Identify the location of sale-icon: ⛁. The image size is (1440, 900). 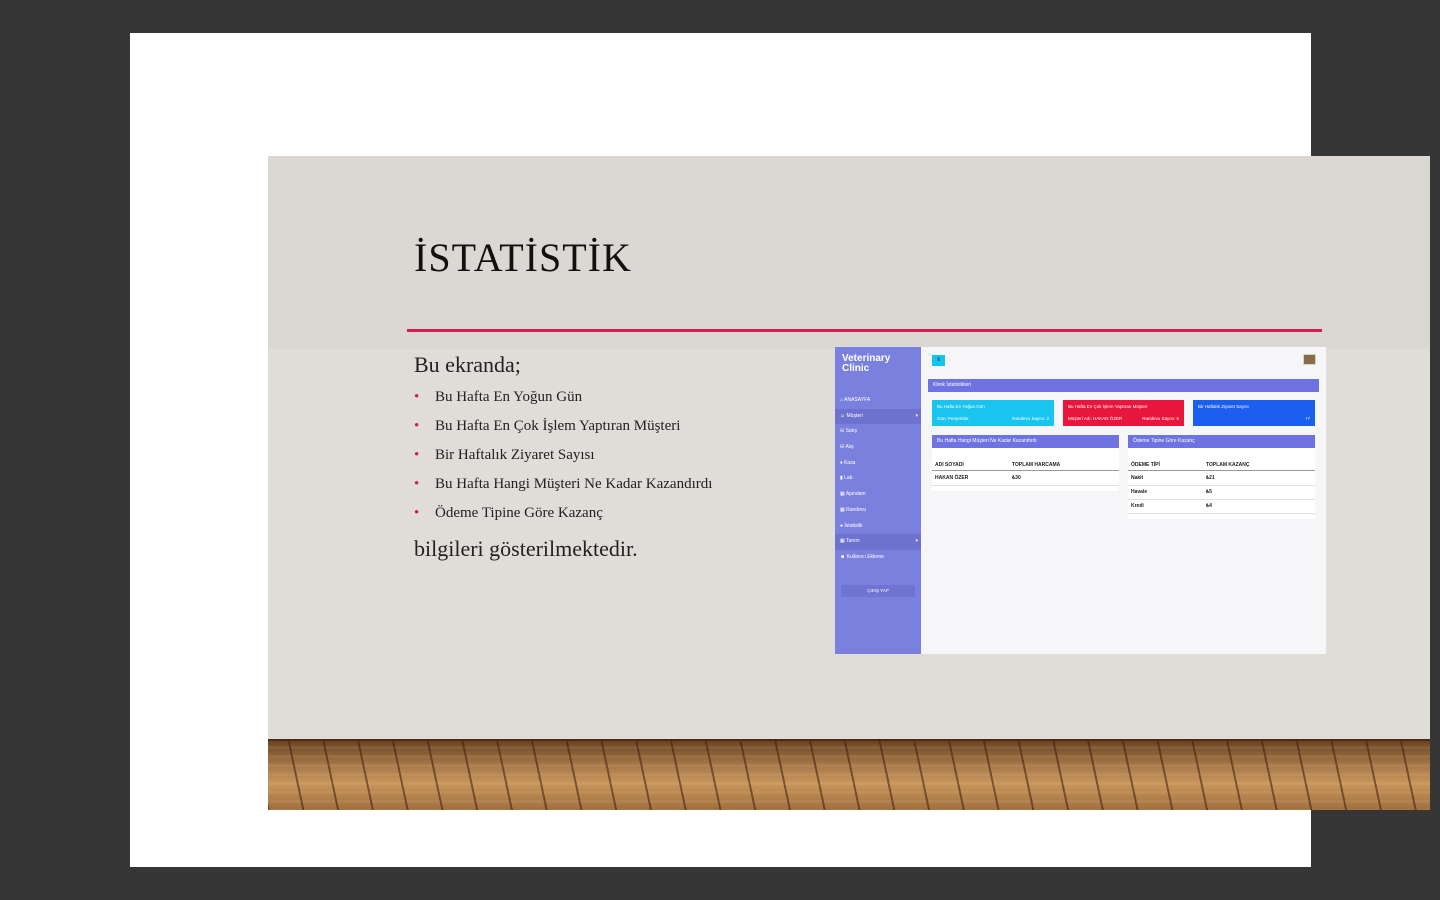
(842, 431).